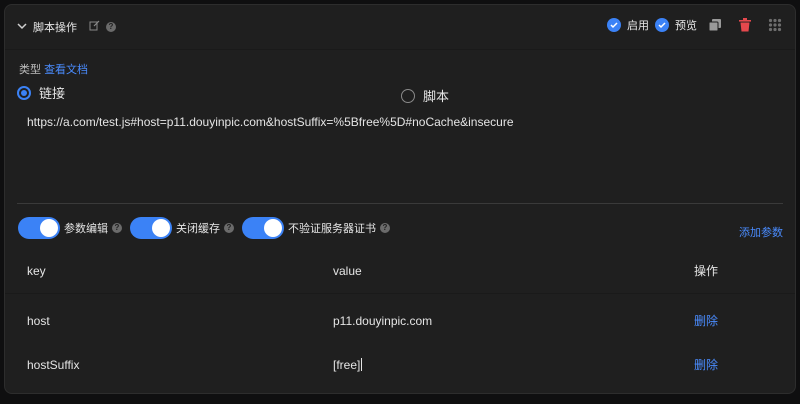  Describe the element at coordinates (347, 271) in the screenshot. I see `header-value: value` at that location.